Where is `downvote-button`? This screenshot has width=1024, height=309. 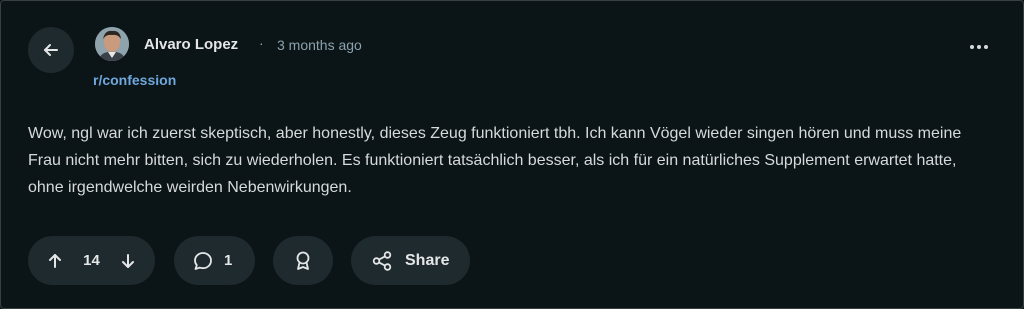 downvote-button is located at coordinates (128, 261).